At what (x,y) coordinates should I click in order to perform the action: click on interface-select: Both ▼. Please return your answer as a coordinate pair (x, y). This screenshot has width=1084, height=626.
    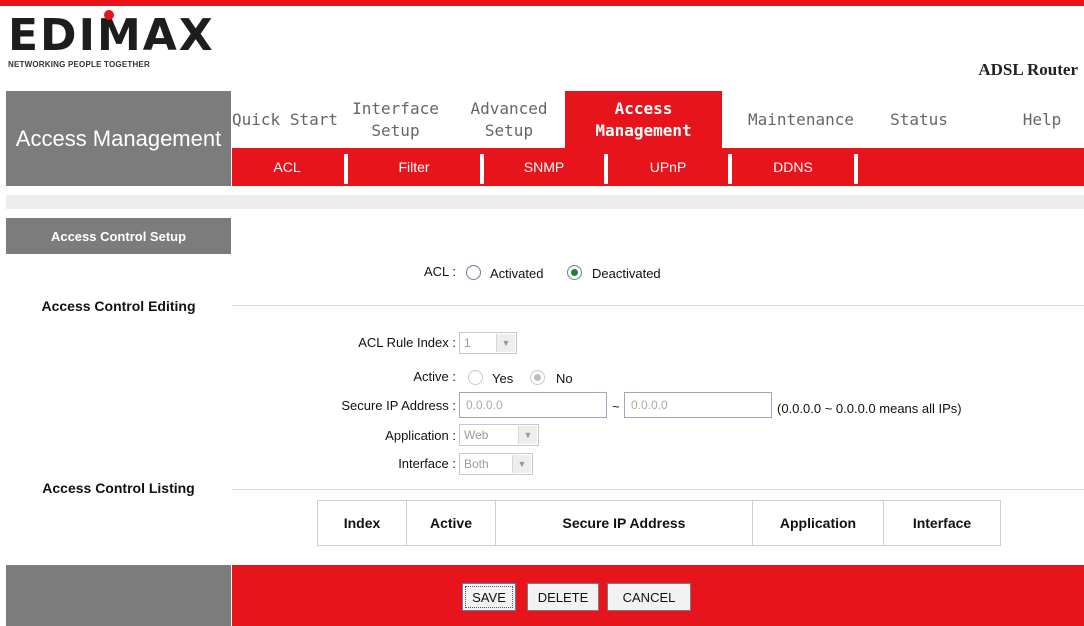
    Looking at the image, I should click on (496, 464).